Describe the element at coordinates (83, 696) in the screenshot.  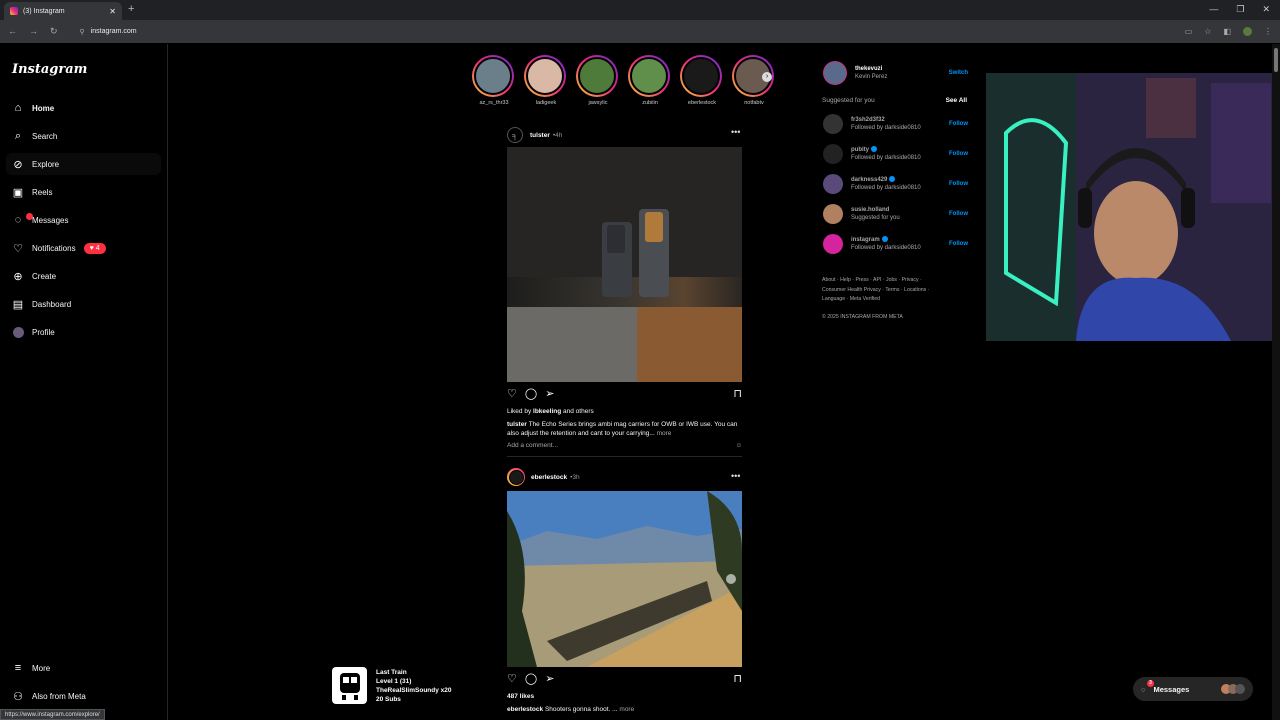
I see `sidebar-item-also-from-meta: ⚇ Also from Meta` at that location.